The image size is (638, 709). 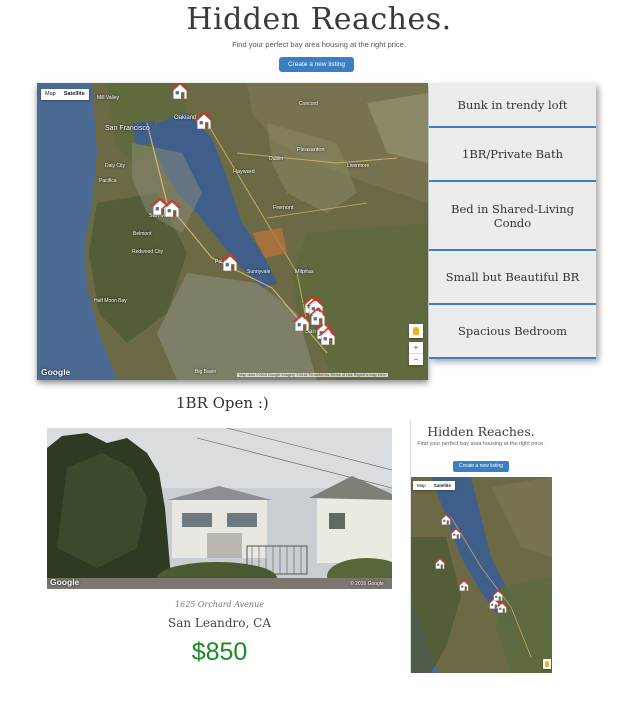 I want to click on listing-city: San Leandro, CA, so click(x=219, y=623).